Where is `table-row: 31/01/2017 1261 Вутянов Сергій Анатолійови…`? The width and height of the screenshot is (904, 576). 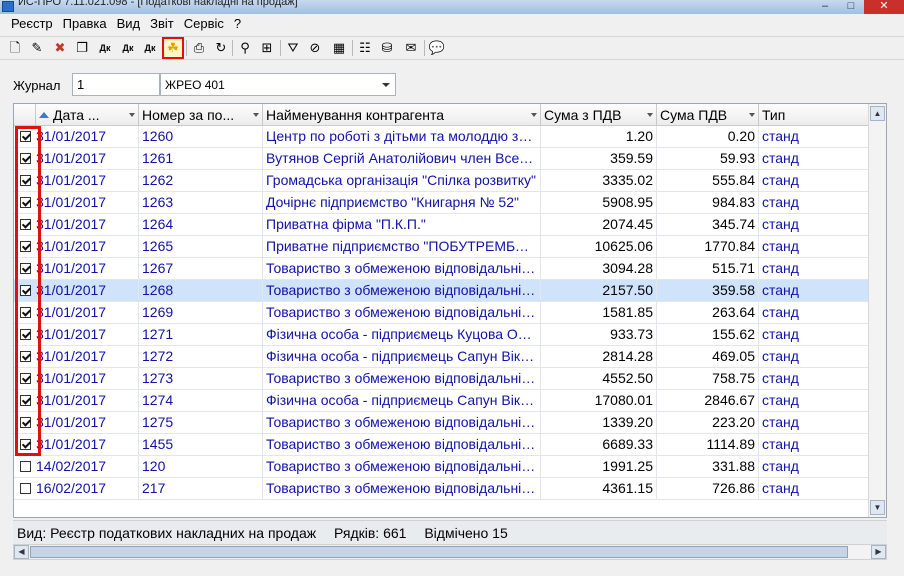 table-row: 31/01/2017 1261 Вутянов Сергій Анатолійови… is located at coordinates (441, 159).